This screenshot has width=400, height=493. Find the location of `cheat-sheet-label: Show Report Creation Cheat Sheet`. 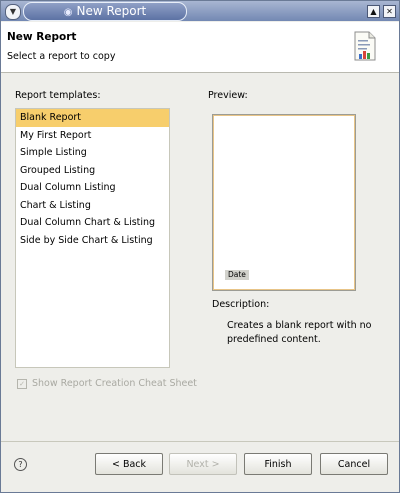

cheat-sheet-label: Show Report Creation Cheat Sheet is located at coordinates (114, 383).